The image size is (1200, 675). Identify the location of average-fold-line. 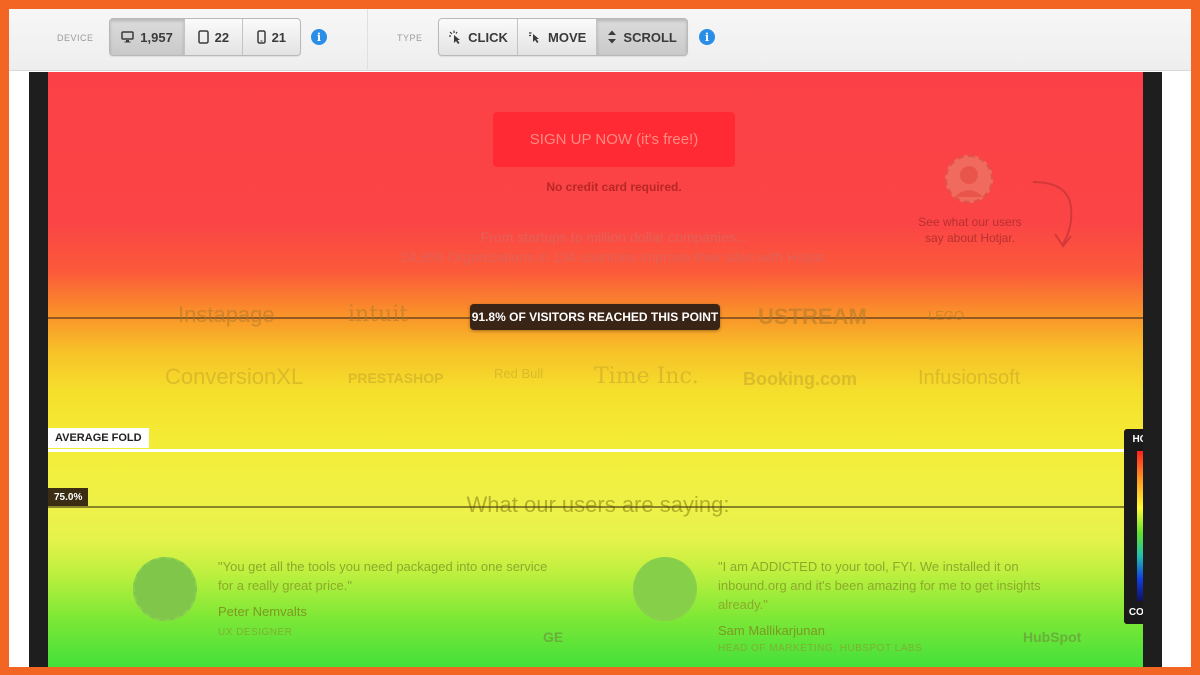
(595, 450).